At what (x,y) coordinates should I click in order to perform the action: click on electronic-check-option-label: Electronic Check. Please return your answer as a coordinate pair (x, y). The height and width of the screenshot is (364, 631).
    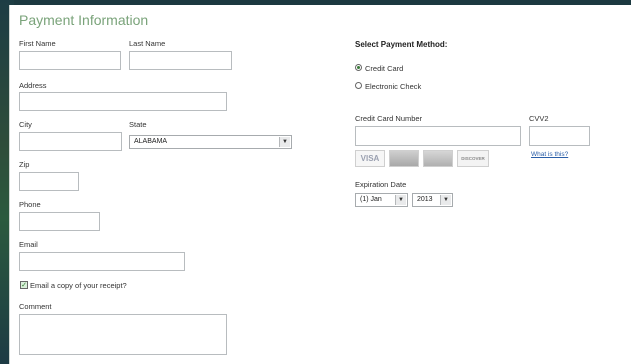
    Looking at the image, I should click on (393, 86).